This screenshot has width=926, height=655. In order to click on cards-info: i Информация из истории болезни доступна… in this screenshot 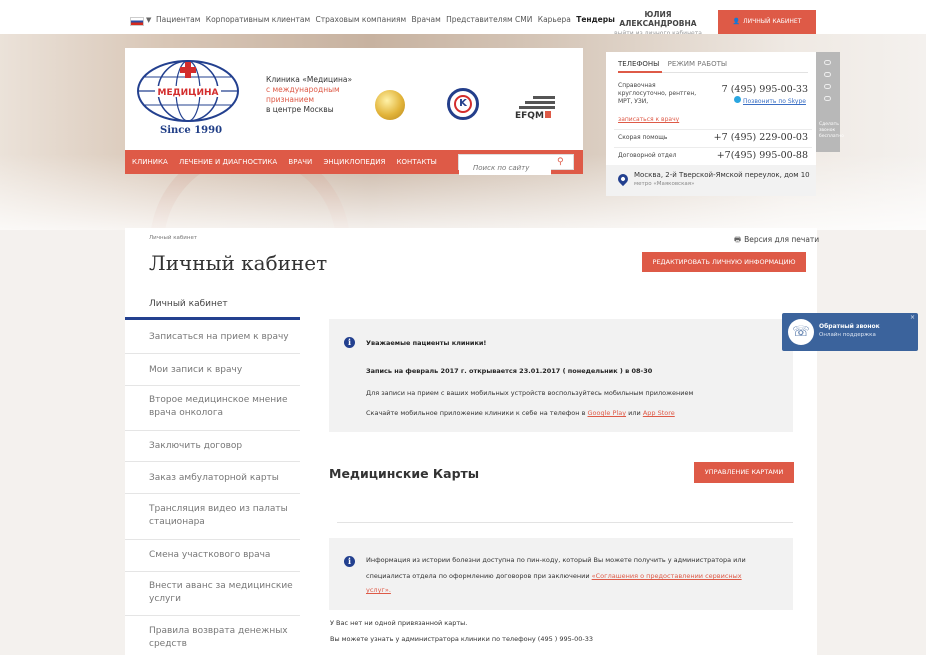, I will do `click(561, 574)`.